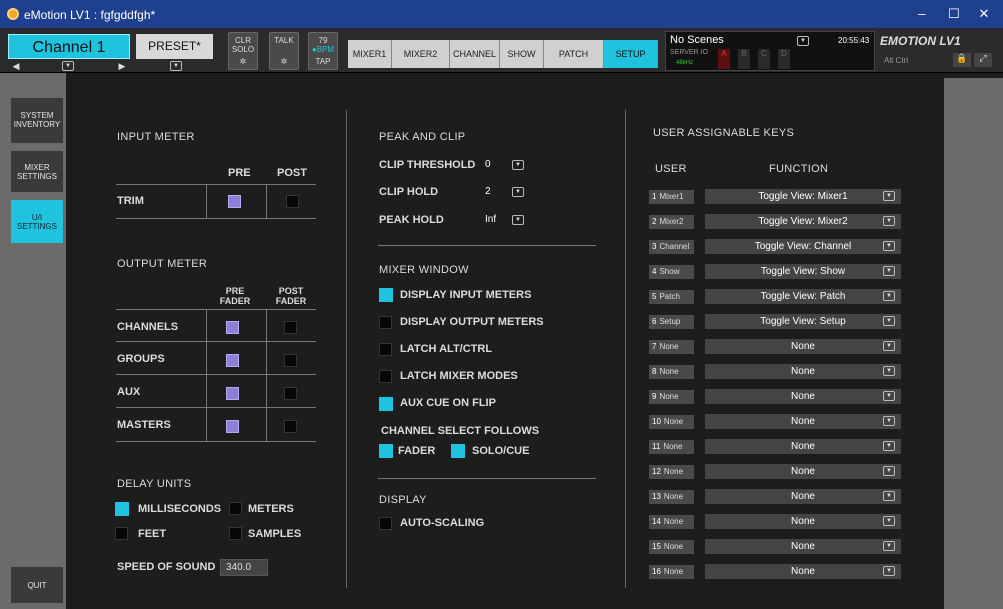 This screenshot has width=1003, height=609. I want to click on bank-b: B, so click(744, 59).